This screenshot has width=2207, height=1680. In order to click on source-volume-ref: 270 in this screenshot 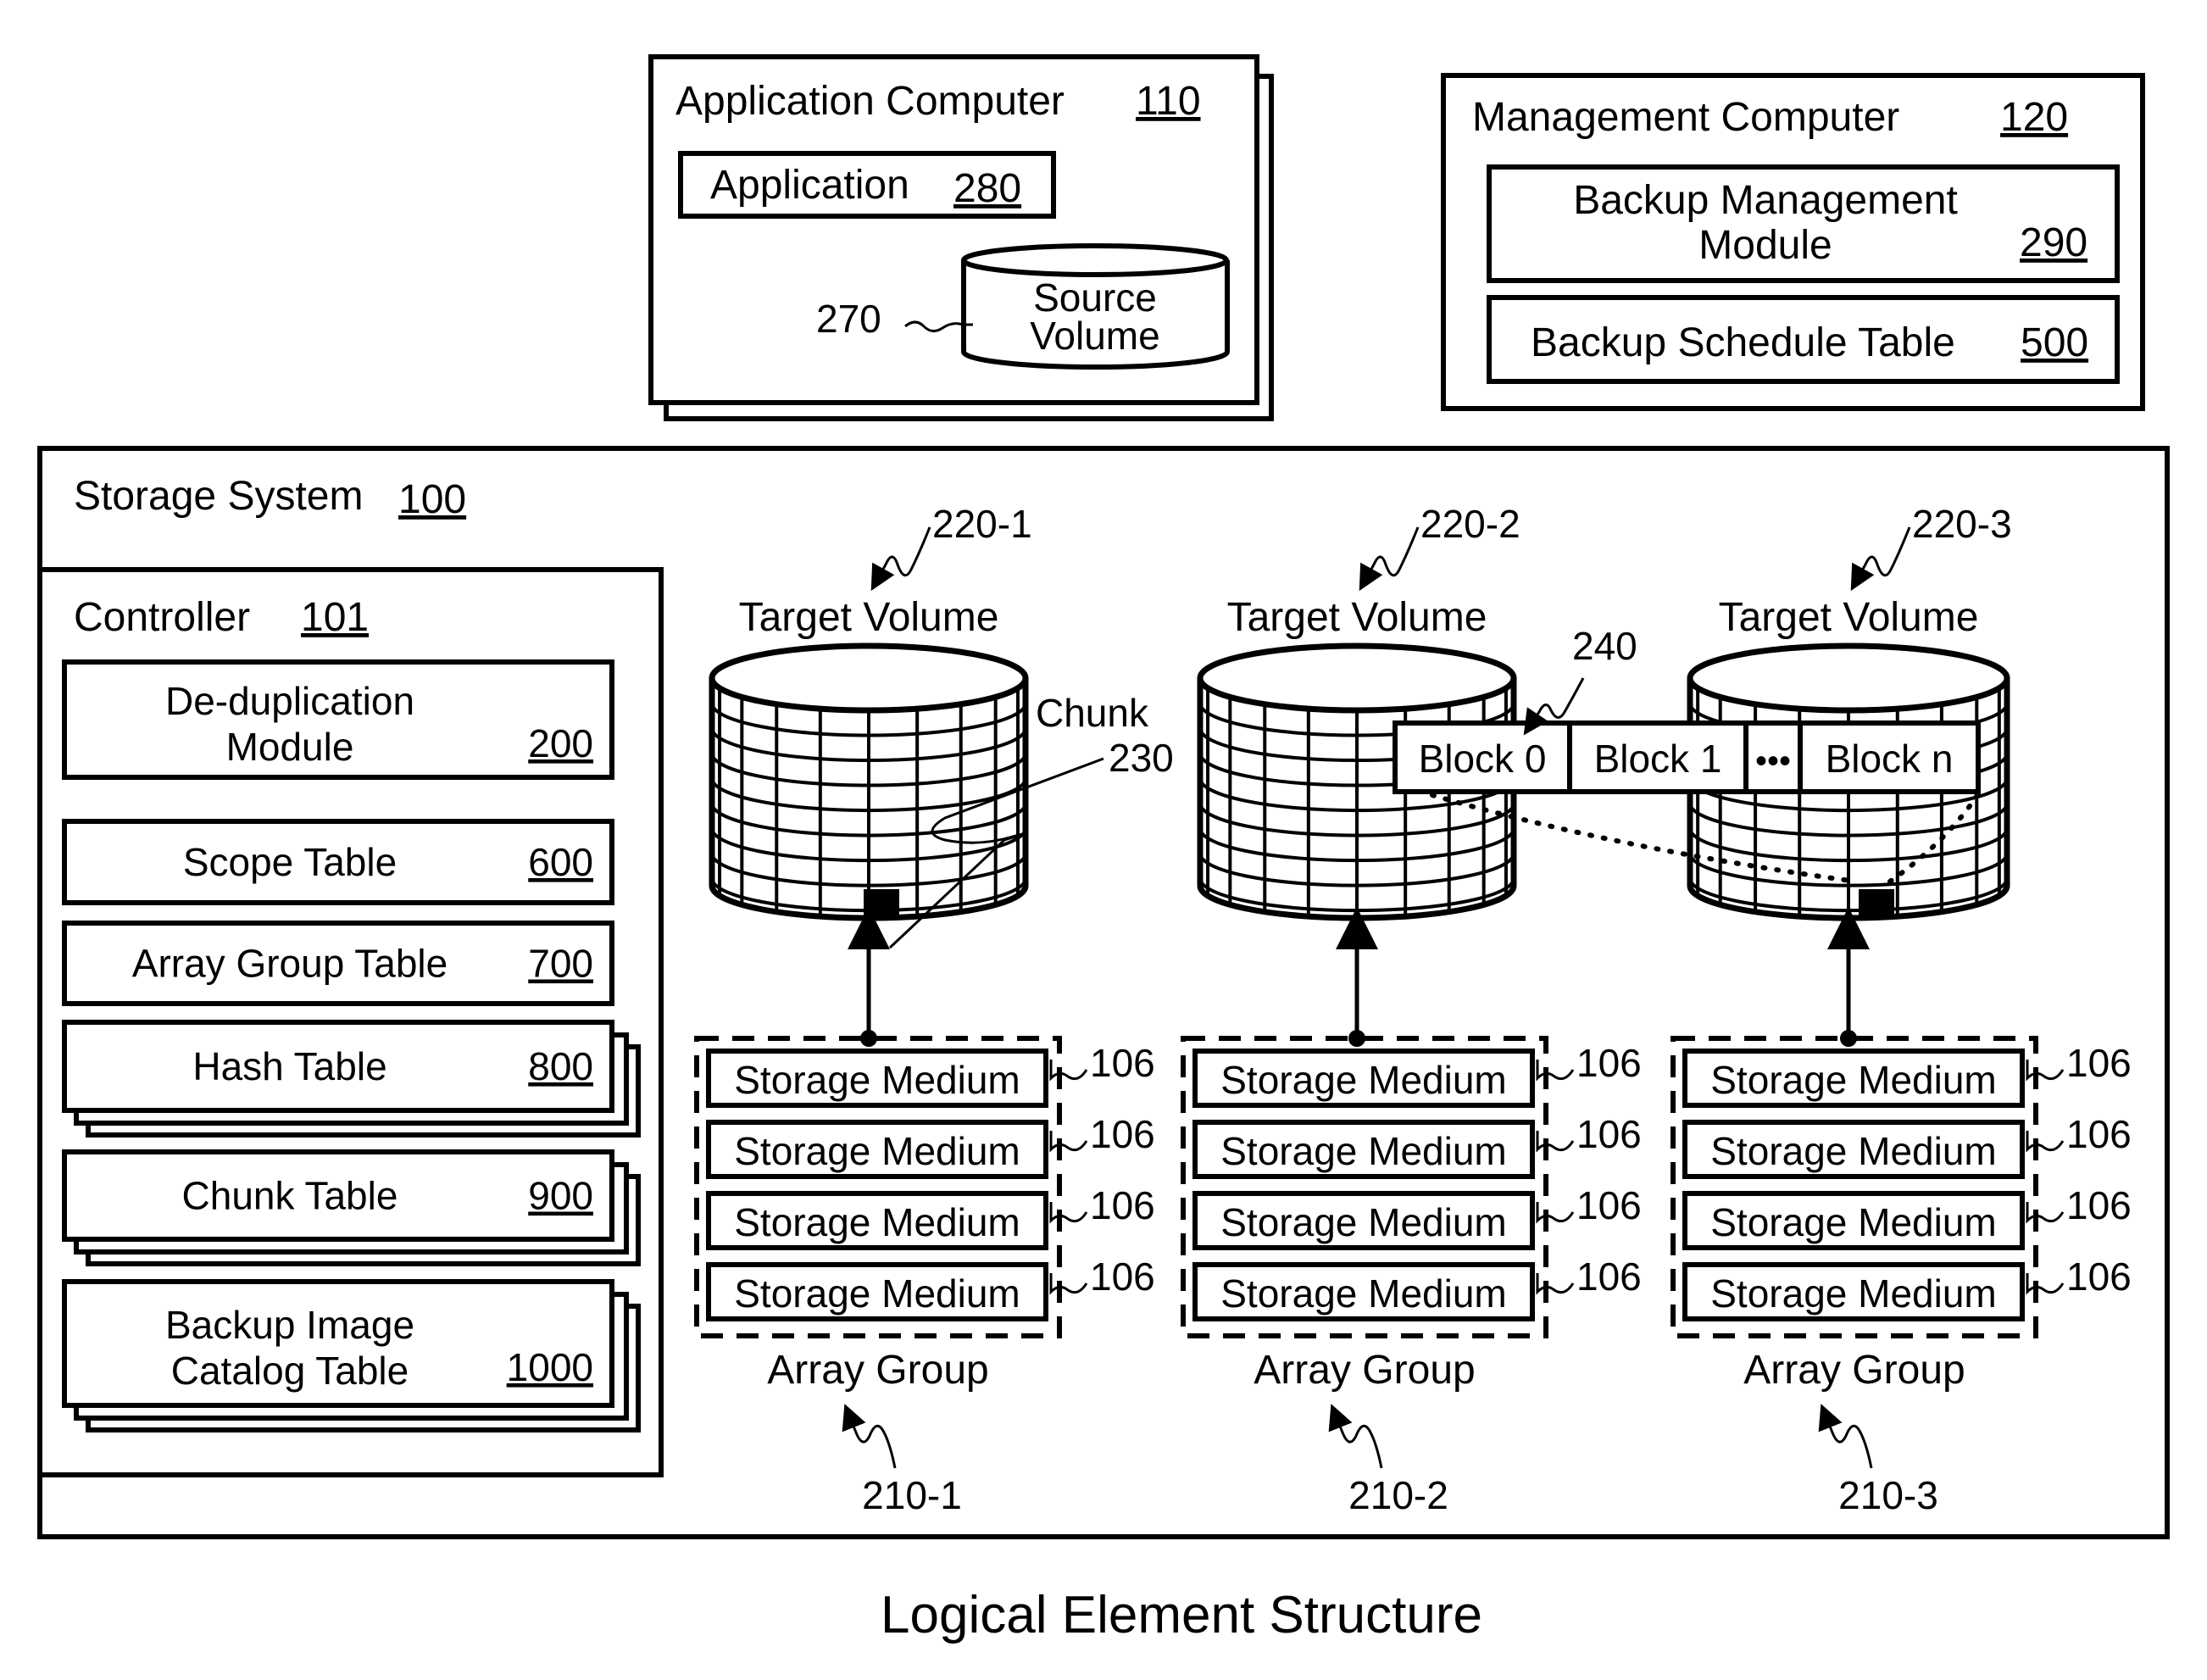, I will do `click(849, 319)`.